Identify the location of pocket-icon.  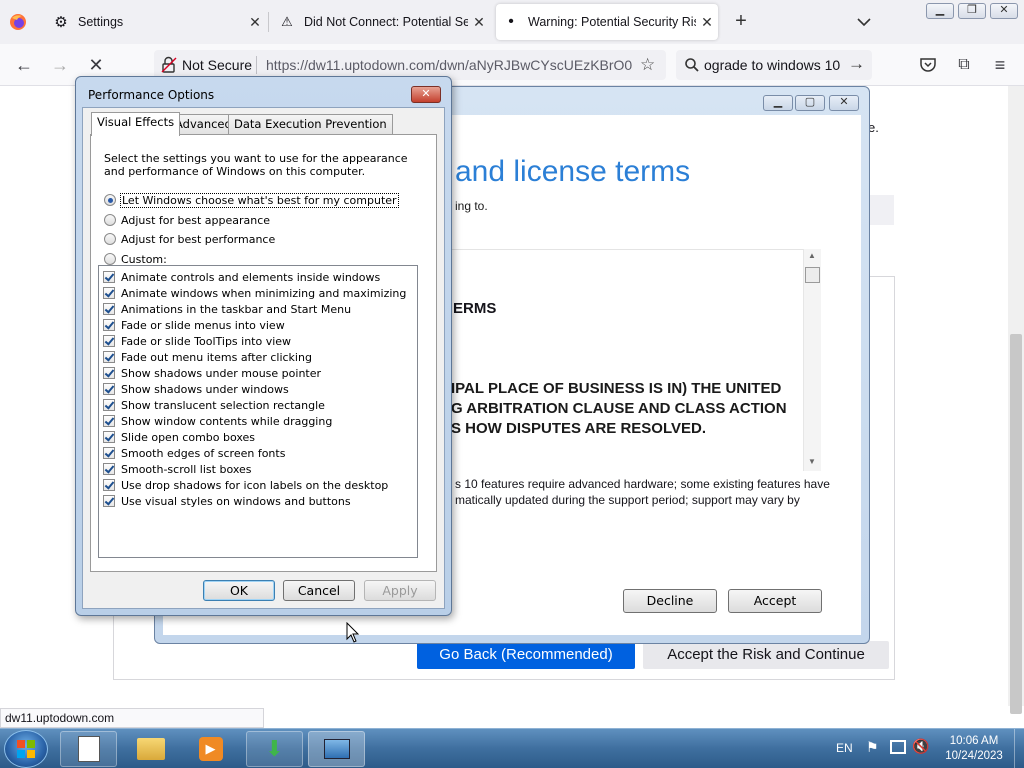
(928, 65).